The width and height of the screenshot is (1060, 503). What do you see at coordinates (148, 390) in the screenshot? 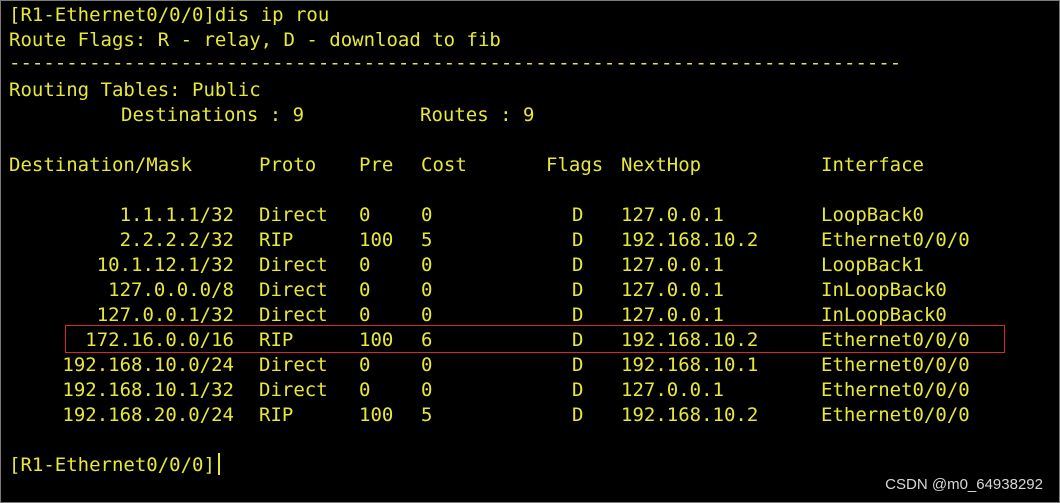
I see `cell-destination: 192.168.10.1/32` at bounding box center [148, 390].